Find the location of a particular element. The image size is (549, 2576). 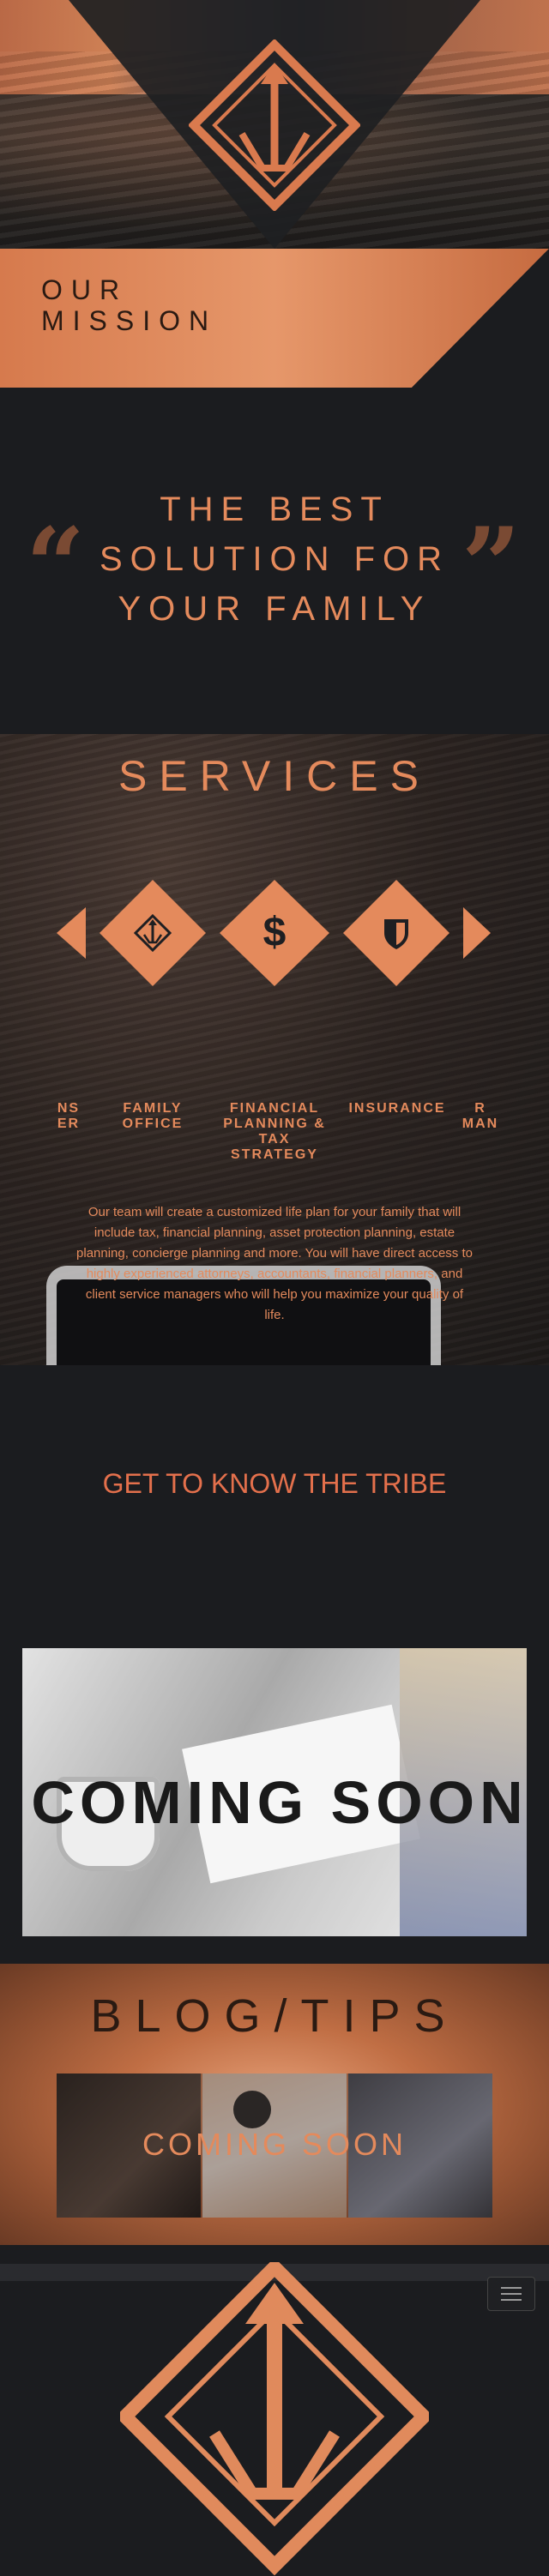

services-title: SERVICES is located at coordinates (275, 776).